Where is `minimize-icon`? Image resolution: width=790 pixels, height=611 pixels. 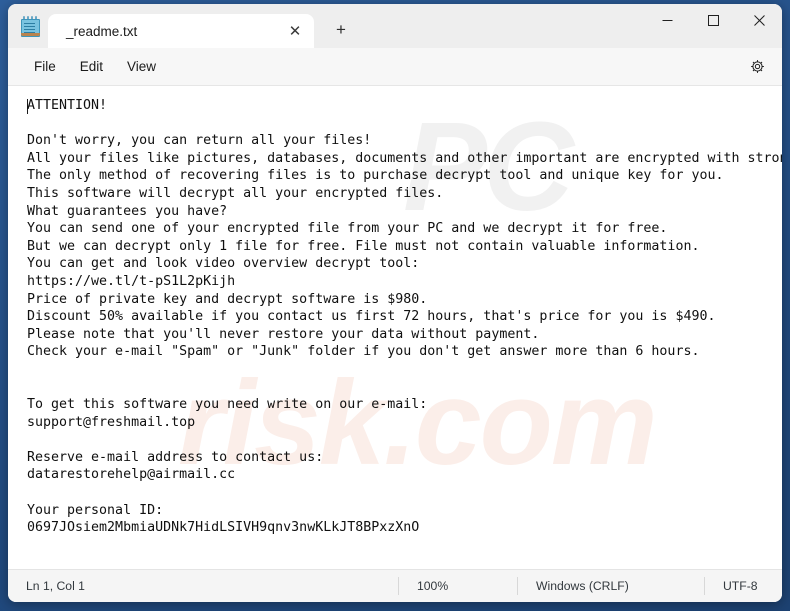
minimize-icon is located at coordinates (667, 20).